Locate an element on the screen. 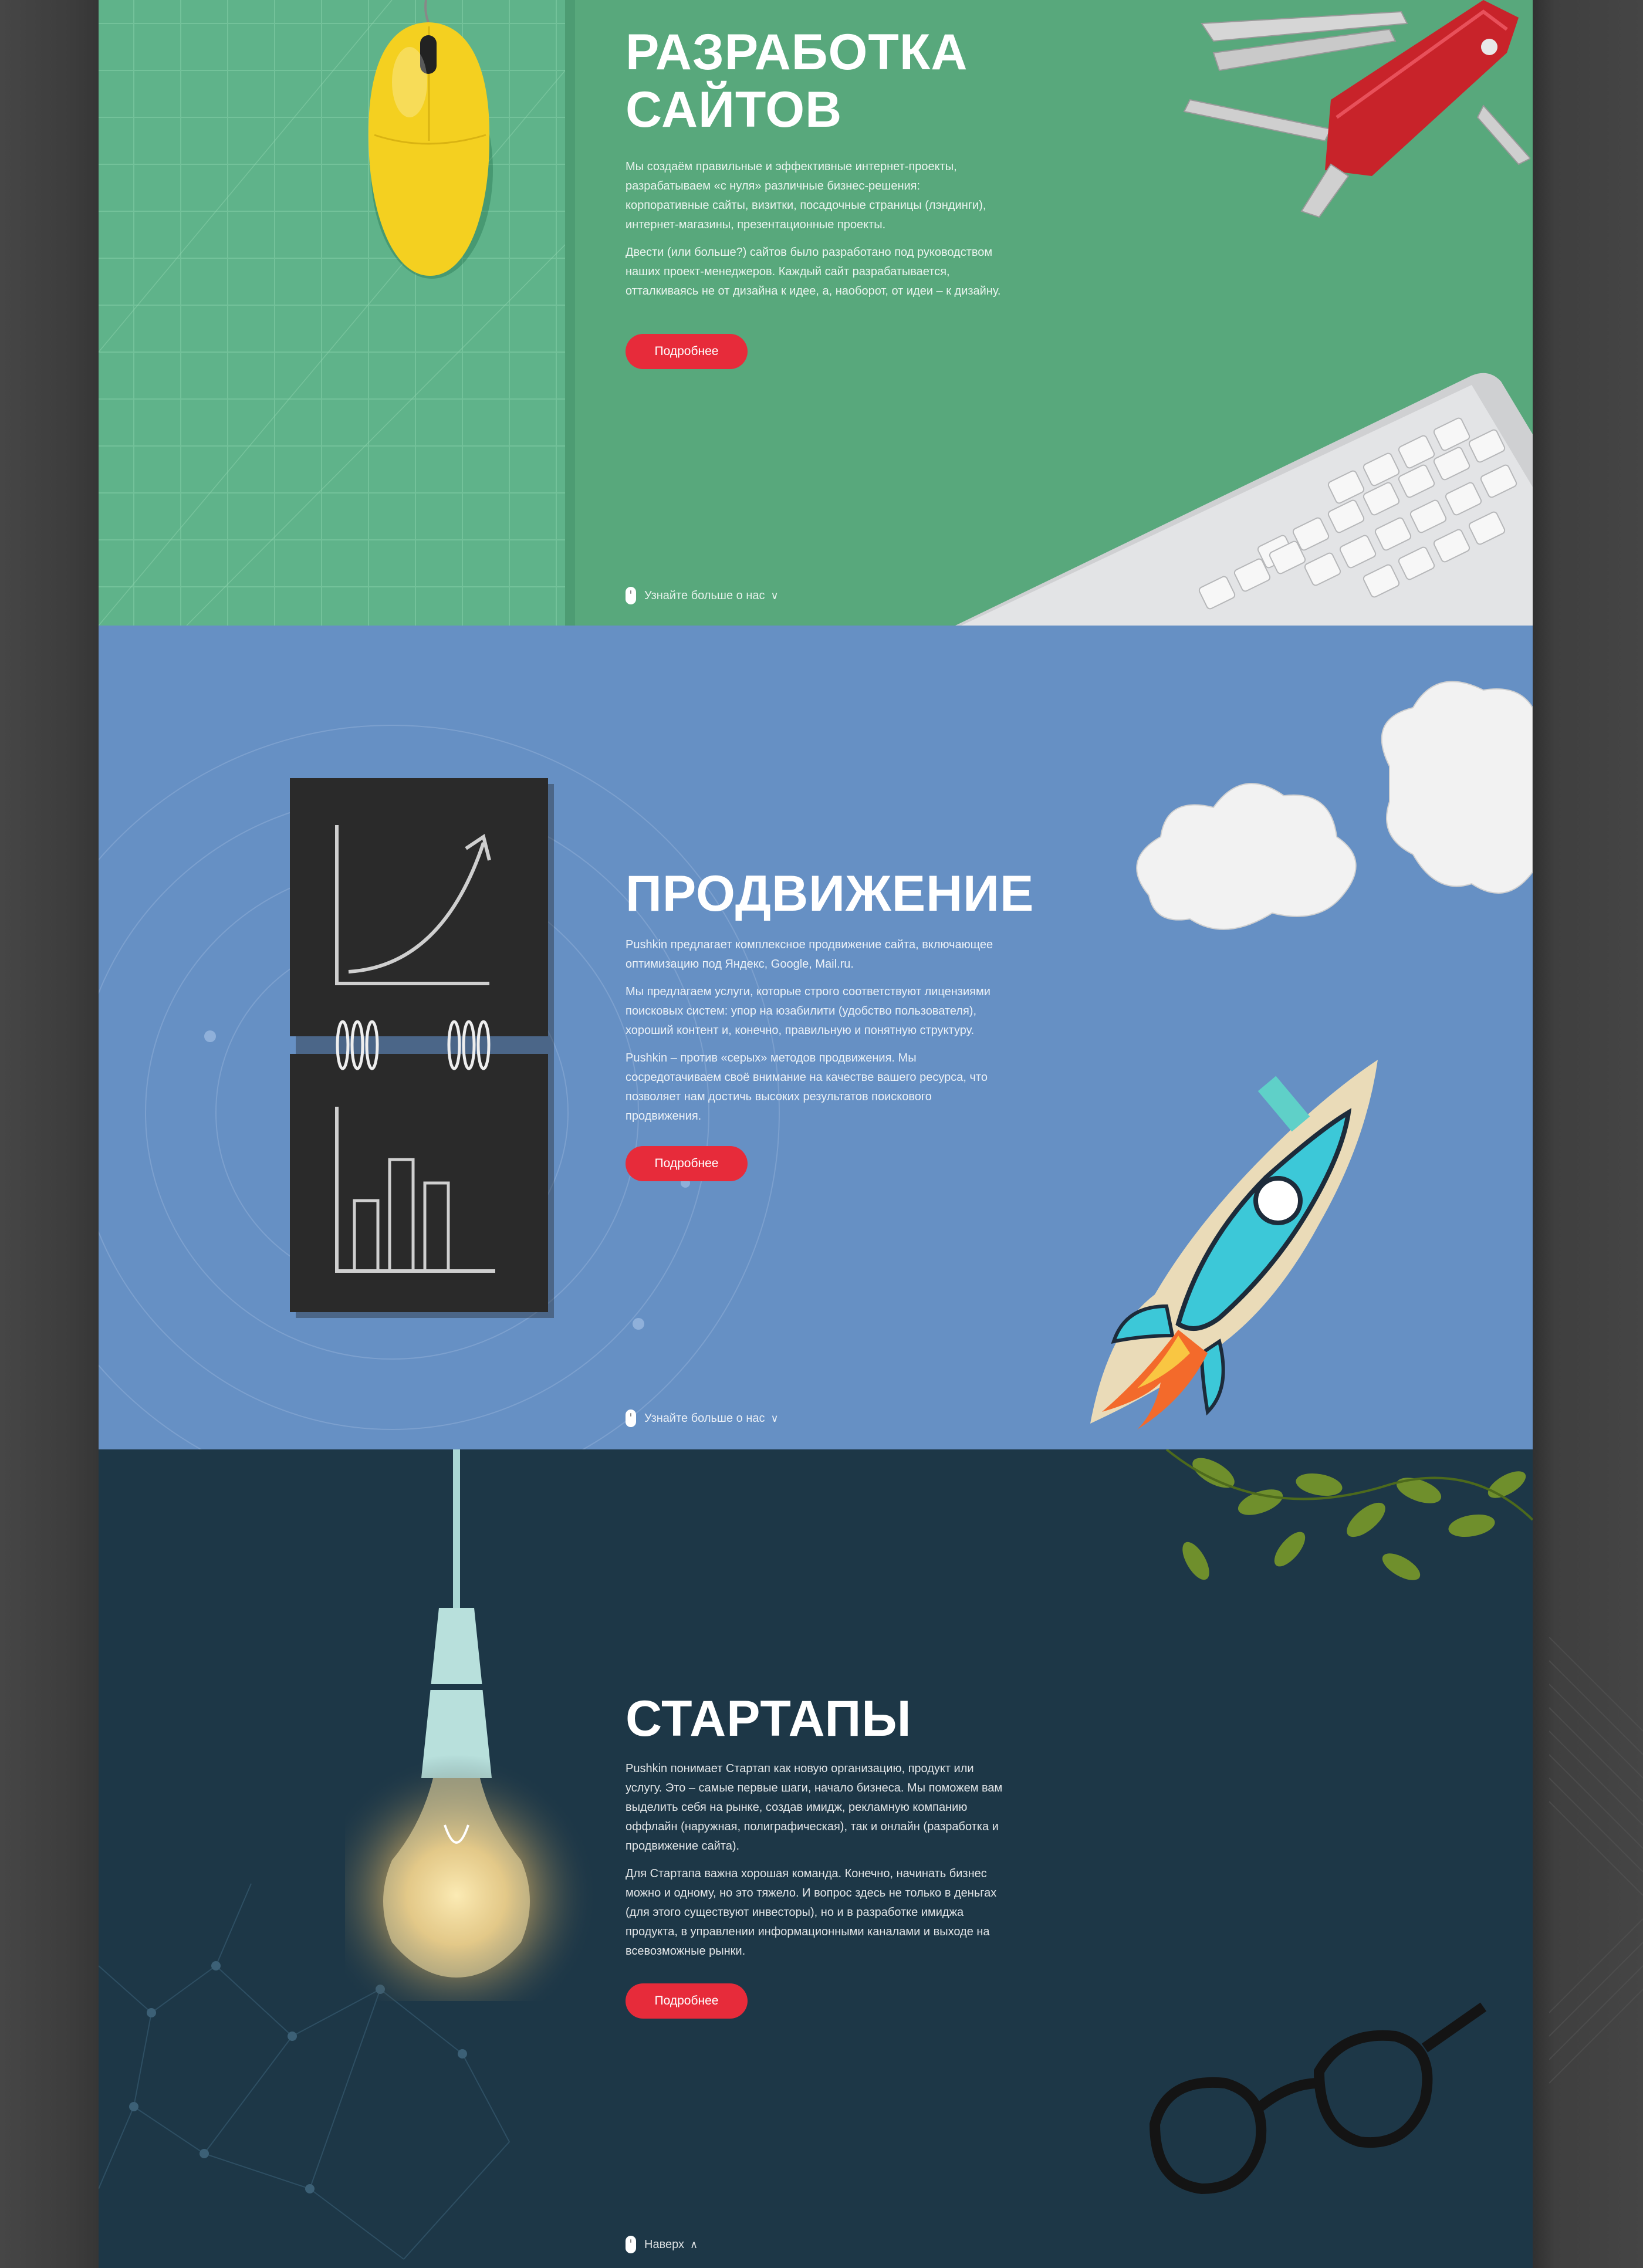 This screenshot has width=1643, height=2268. web-title-line1: РАЗРАБОТКА is located at coordinates (797, 52).